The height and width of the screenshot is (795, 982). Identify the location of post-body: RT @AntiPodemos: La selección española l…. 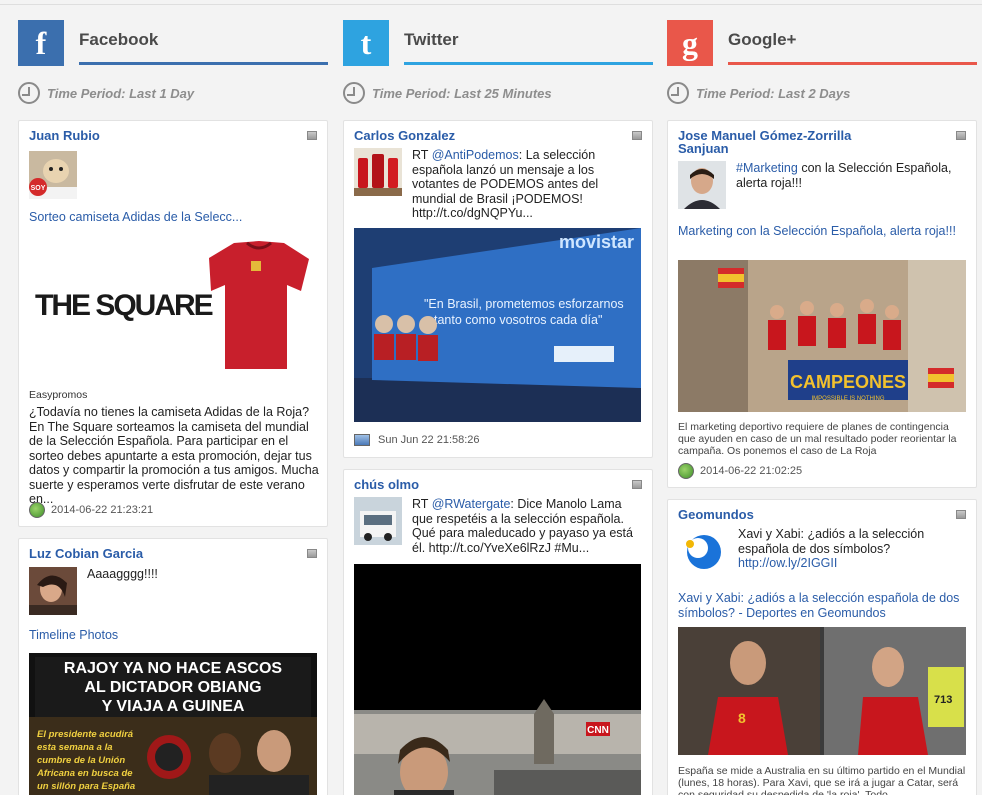
(505, 184).